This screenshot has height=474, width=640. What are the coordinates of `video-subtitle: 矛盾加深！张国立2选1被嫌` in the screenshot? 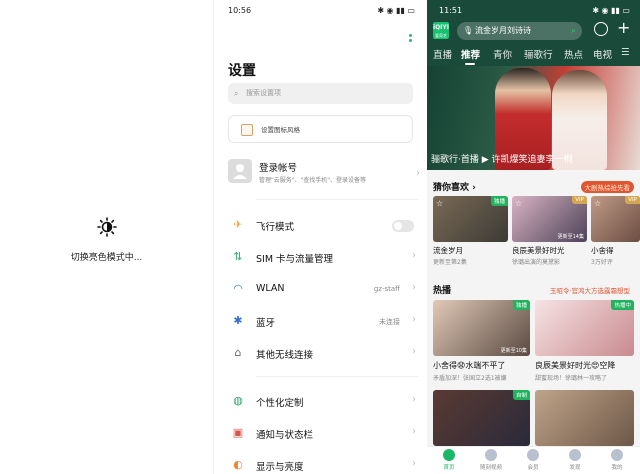 It's located at (470, 378).